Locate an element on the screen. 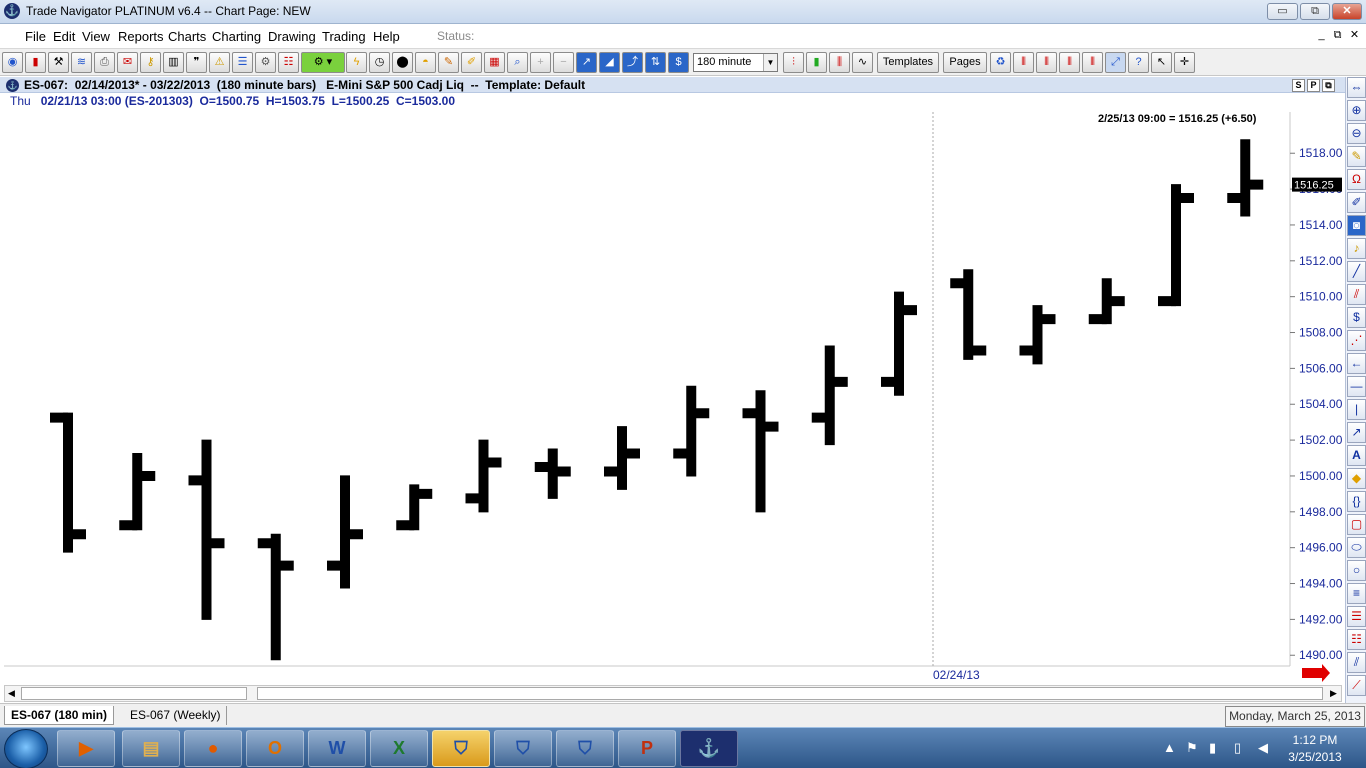 This screenshot has height=768, width=1366. signal-icon: ▮ is located at coordinates (1212, 748).